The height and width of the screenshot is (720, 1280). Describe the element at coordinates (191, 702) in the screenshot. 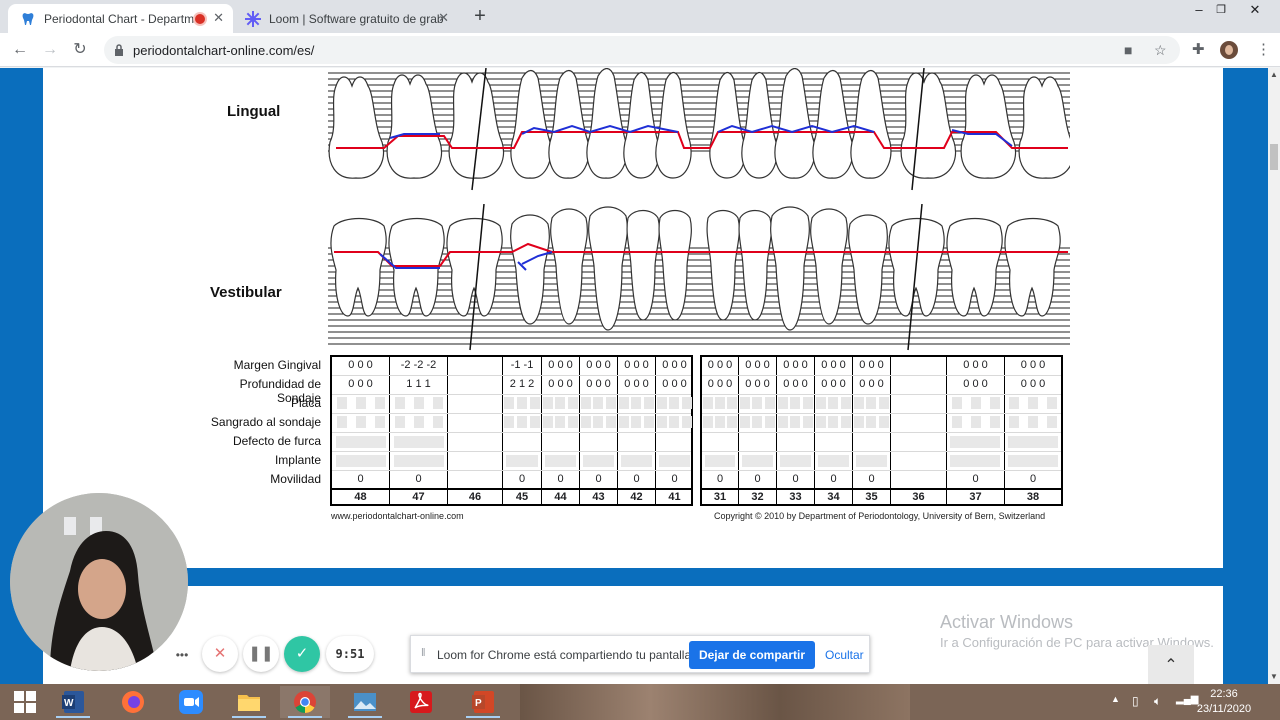

I see `zoom-icon` at that location.